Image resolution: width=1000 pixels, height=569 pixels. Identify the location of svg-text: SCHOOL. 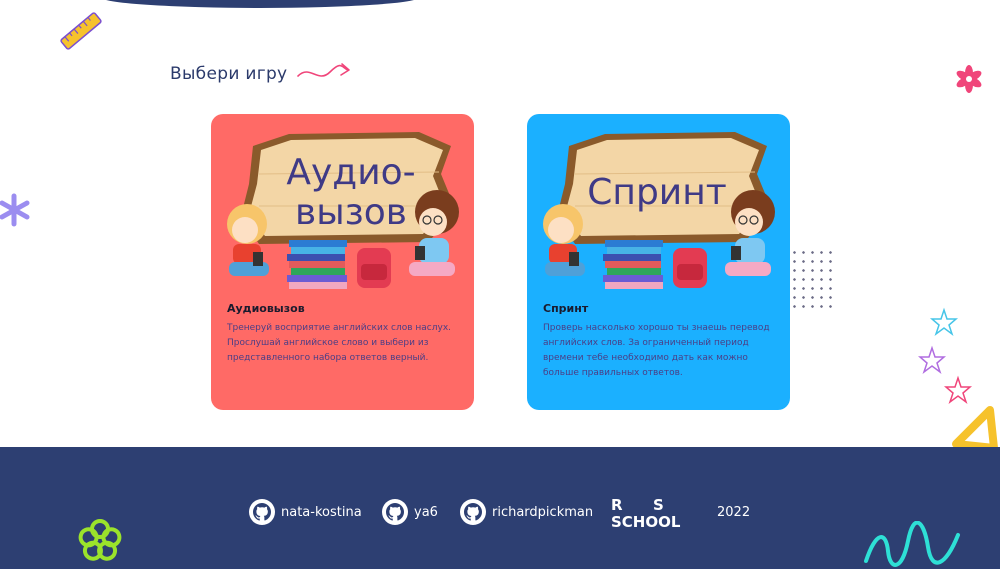
(646, 522).